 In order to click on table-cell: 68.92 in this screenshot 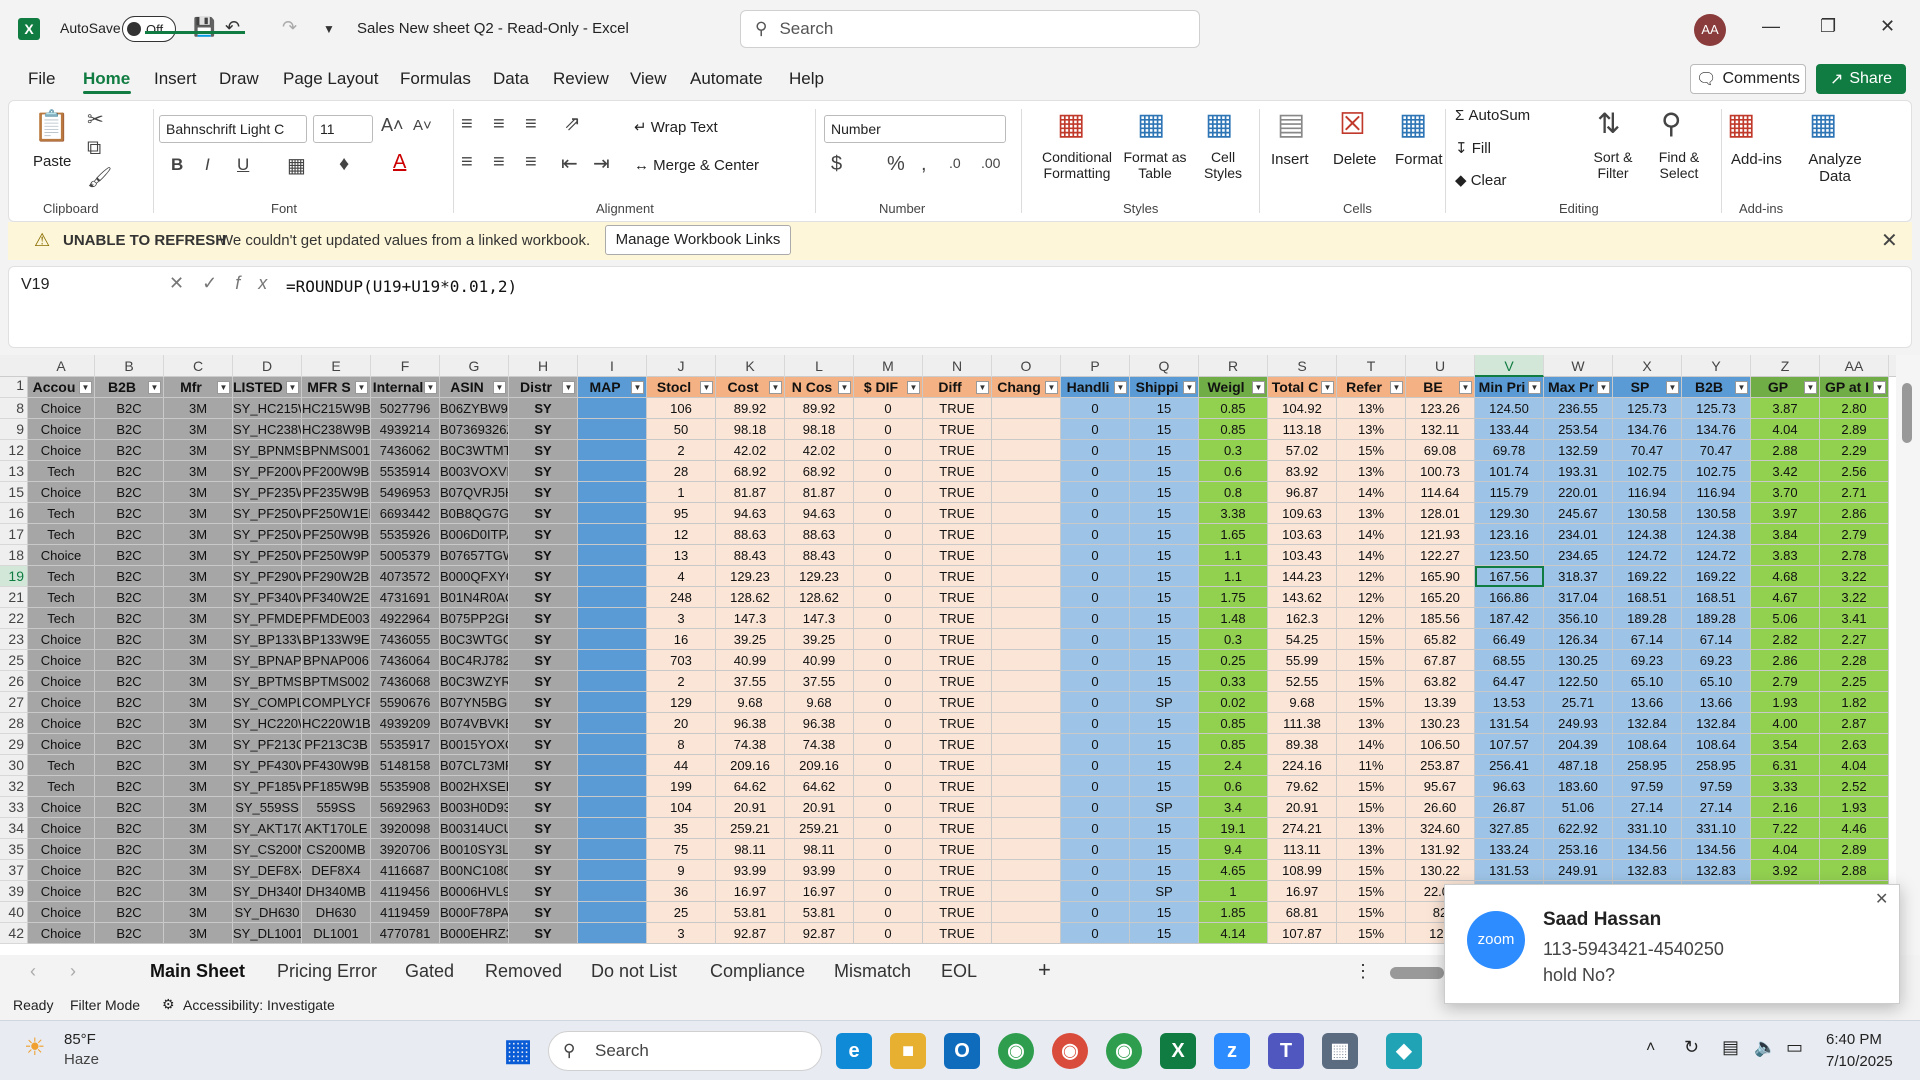, I will do `click(750, 471)`.